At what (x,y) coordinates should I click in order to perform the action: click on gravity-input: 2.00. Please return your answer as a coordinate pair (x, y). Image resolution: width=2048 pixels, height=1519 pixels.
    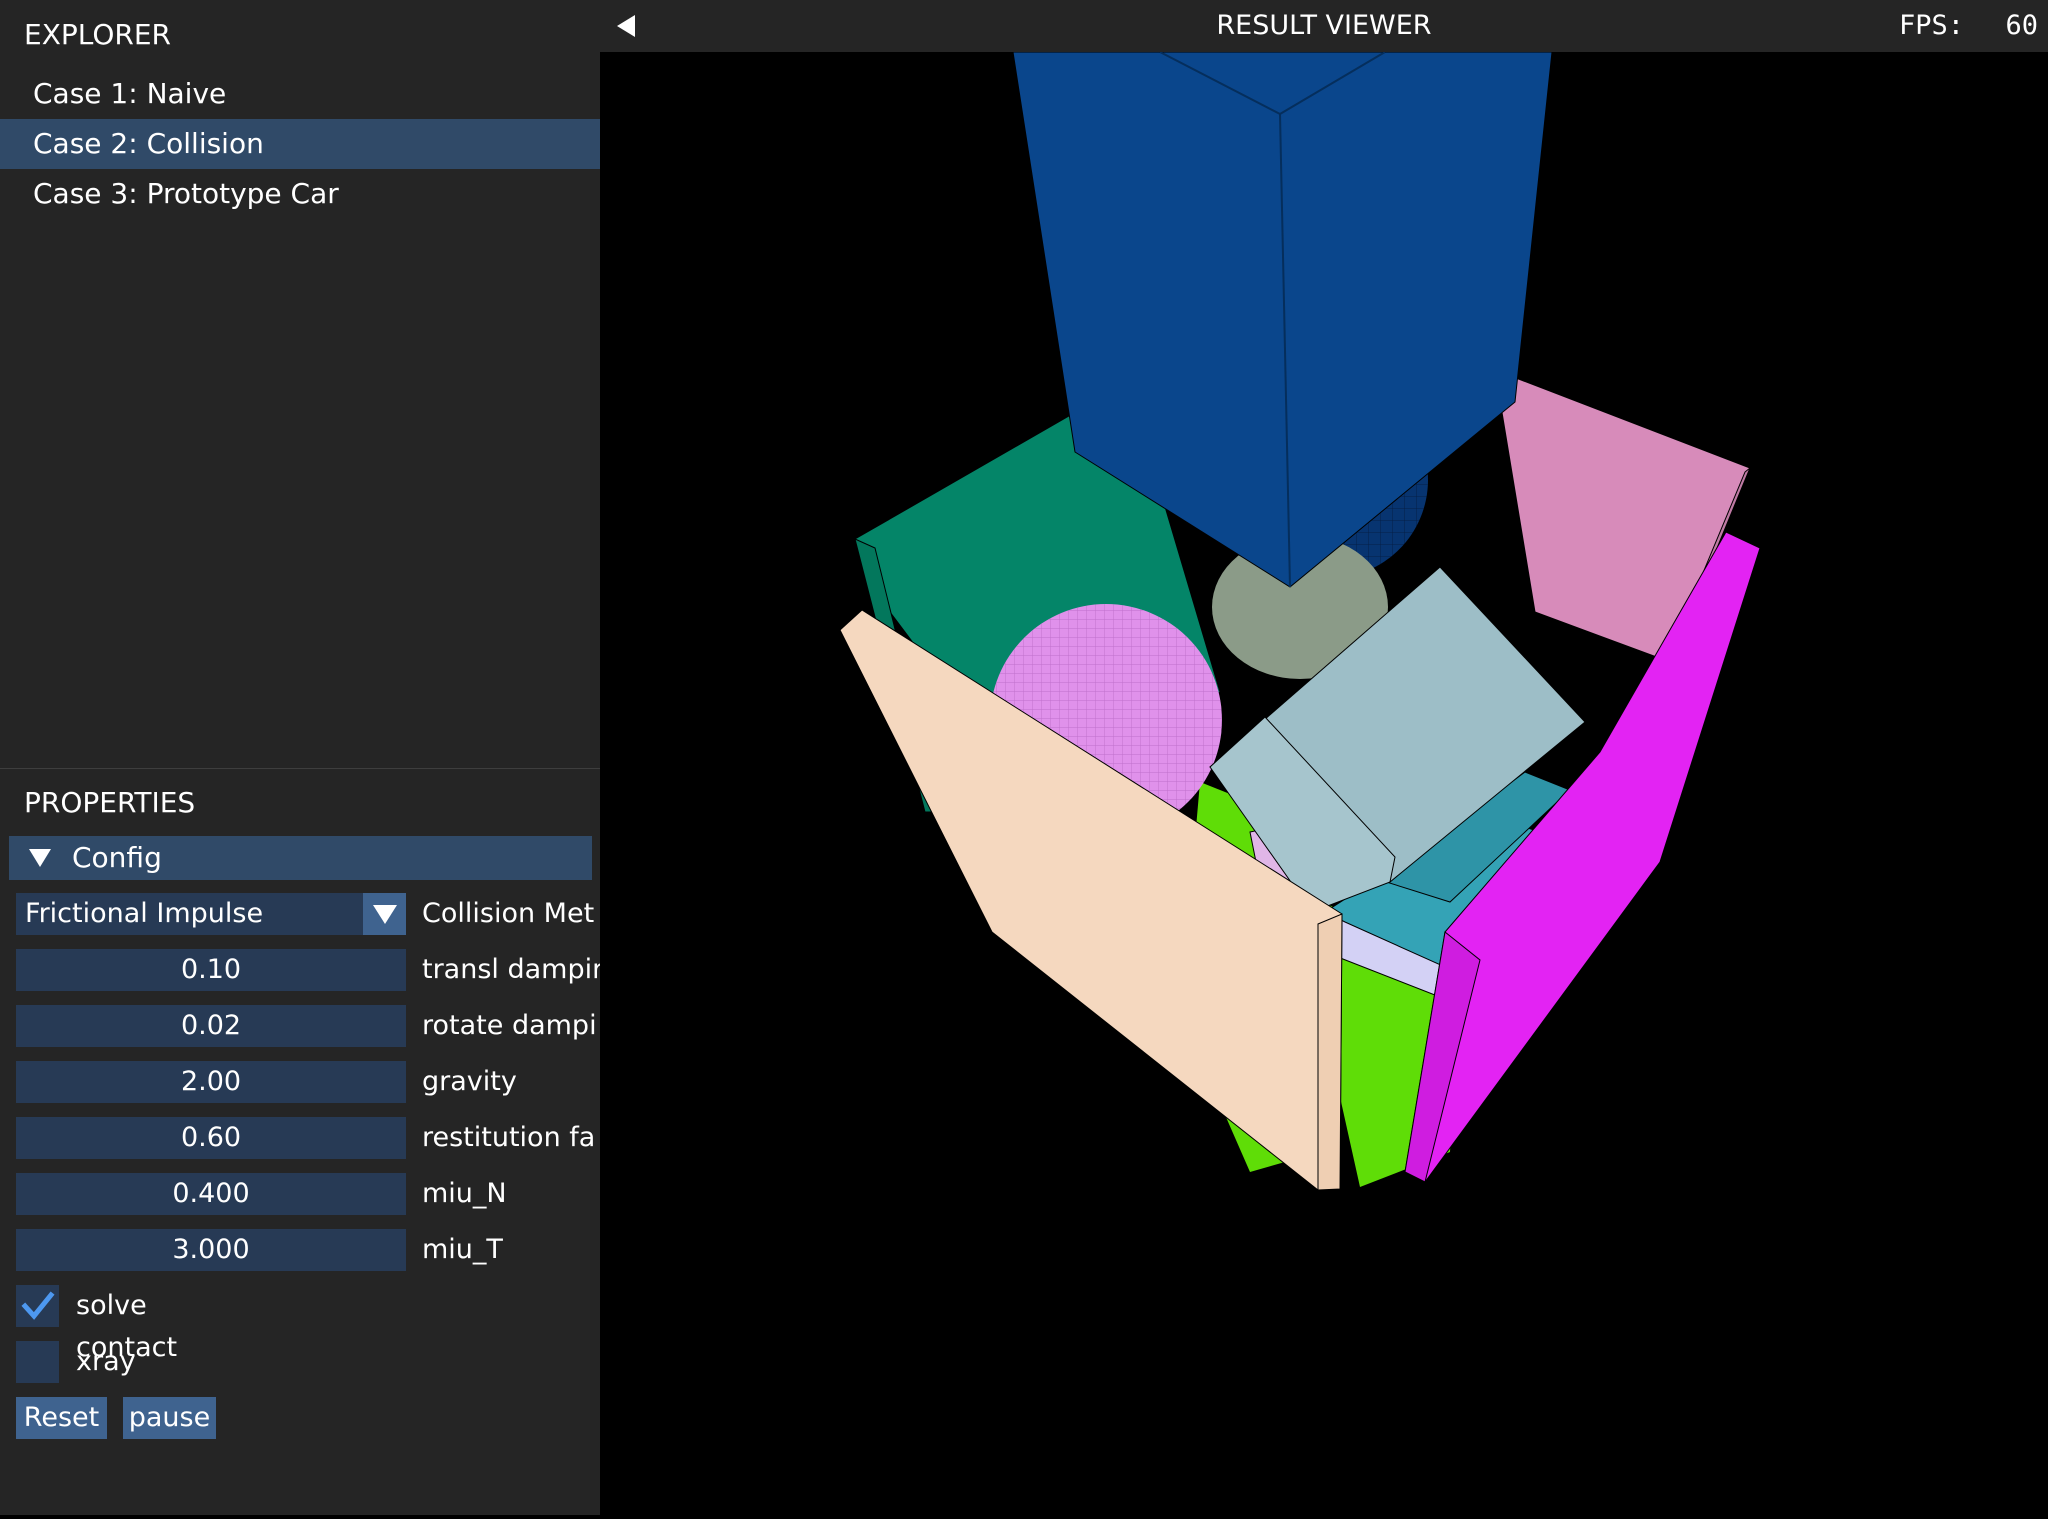
    Looking at the image, I should click on (211, 1082).